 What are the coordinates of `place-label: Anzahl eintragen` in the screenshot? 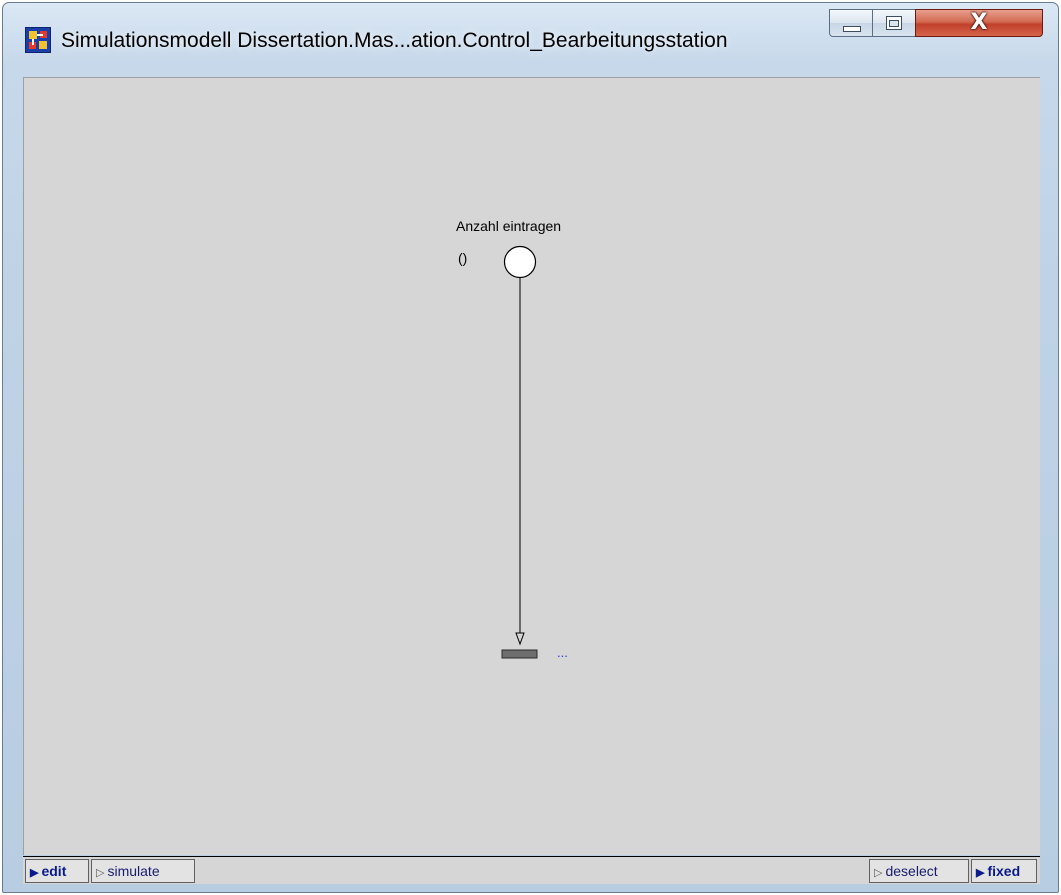 It's located at (508, 226).